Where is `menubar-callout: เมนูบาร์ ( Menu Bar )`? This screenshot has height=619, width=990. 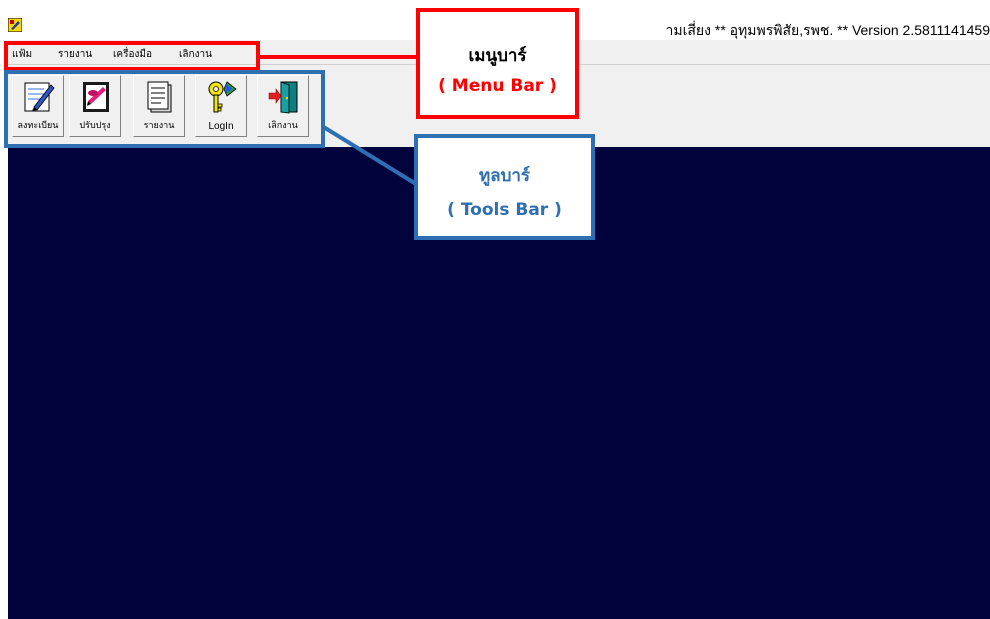
menubar-callout: เมนูบาร์ ( Menu Bar ) is located at coordinates (497, 63).